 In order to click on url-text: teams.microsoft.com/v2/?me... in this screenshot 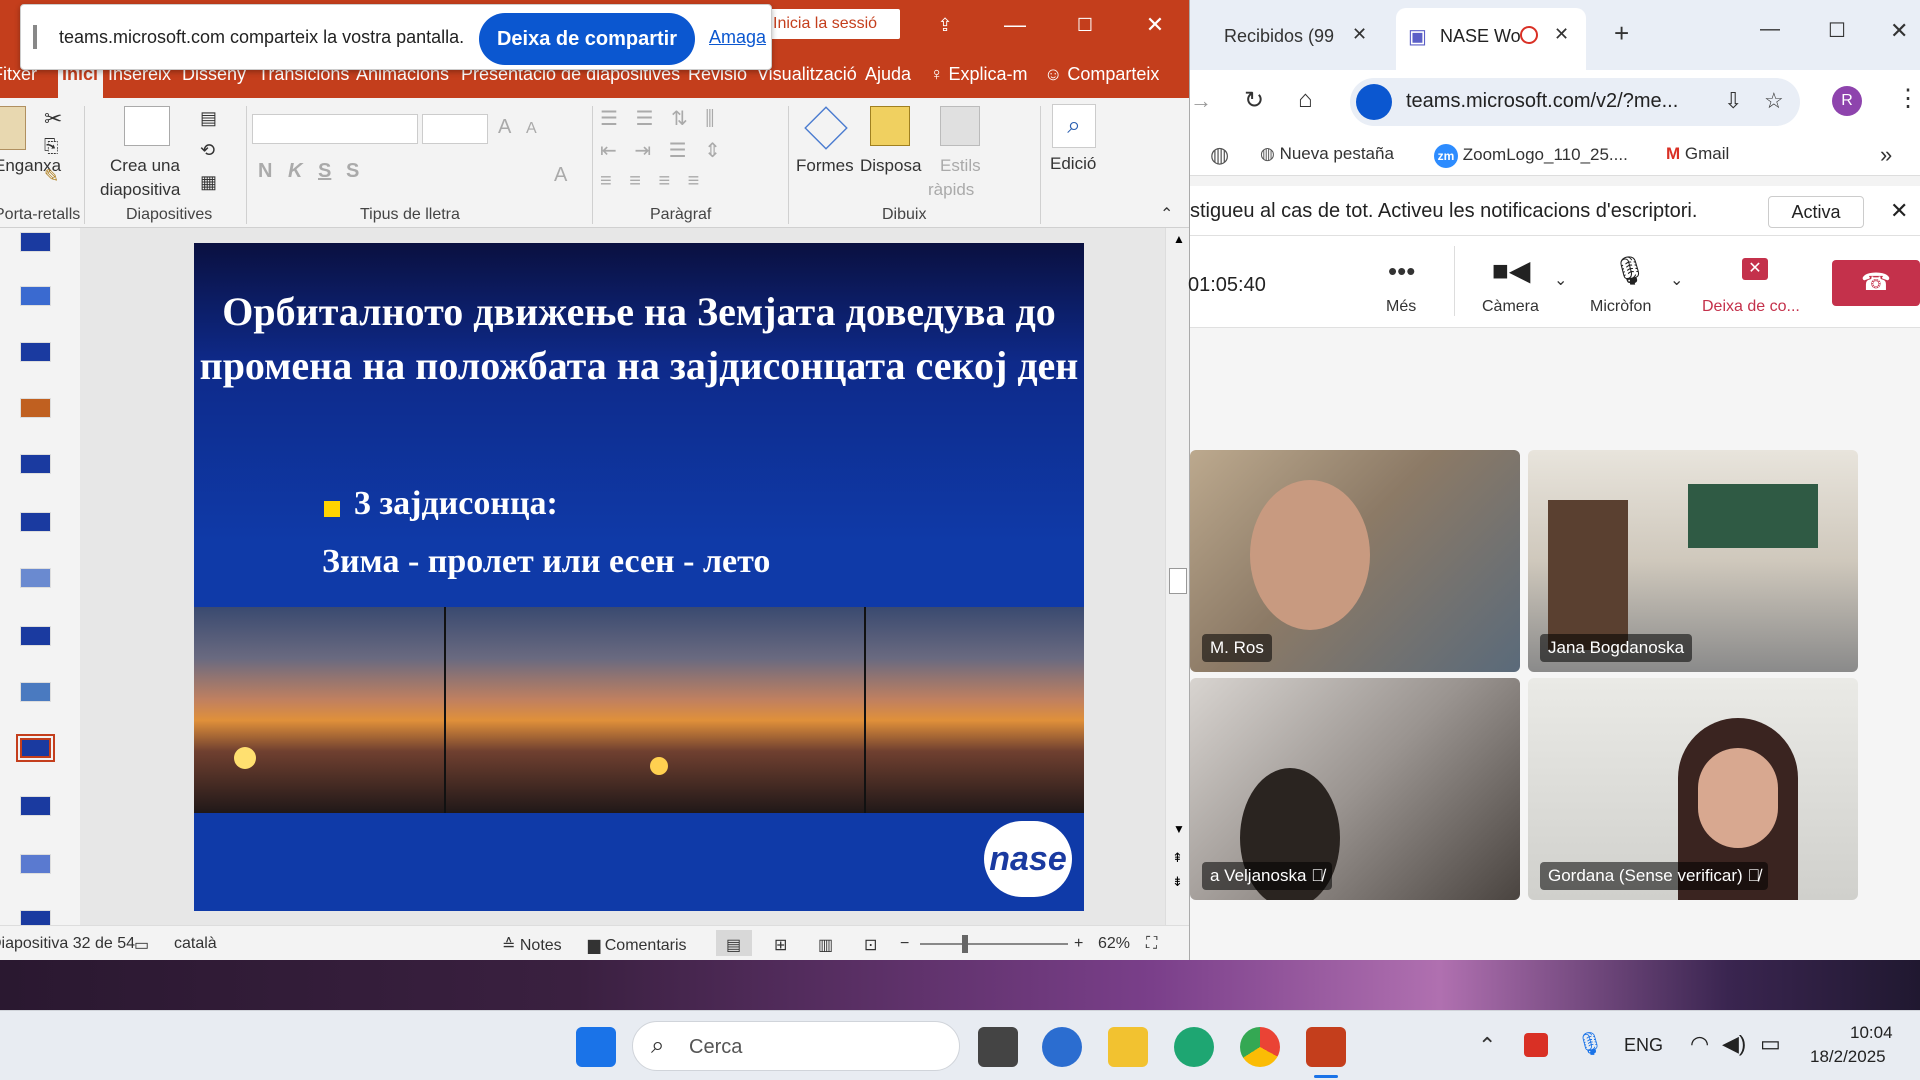, I will do `click(1542, 101)`.